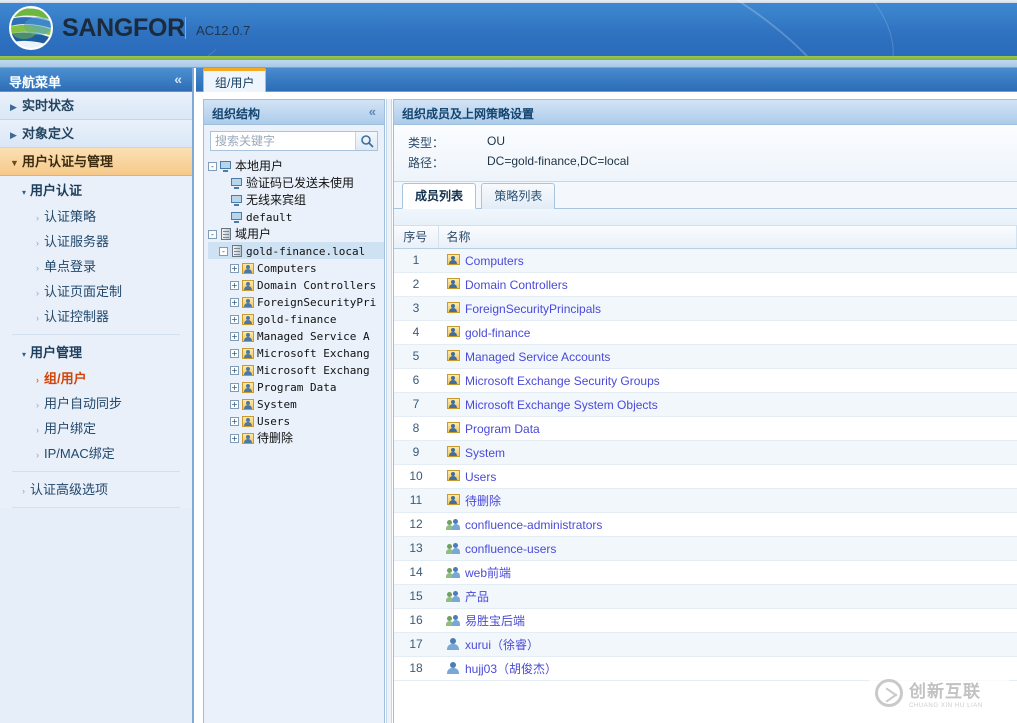 The height and width of the screenshot is (723, 1017). What do you see at coordinates (485, 452) in the screenshot?
I see `row-name-link: System` at bounding box center [485, 452].